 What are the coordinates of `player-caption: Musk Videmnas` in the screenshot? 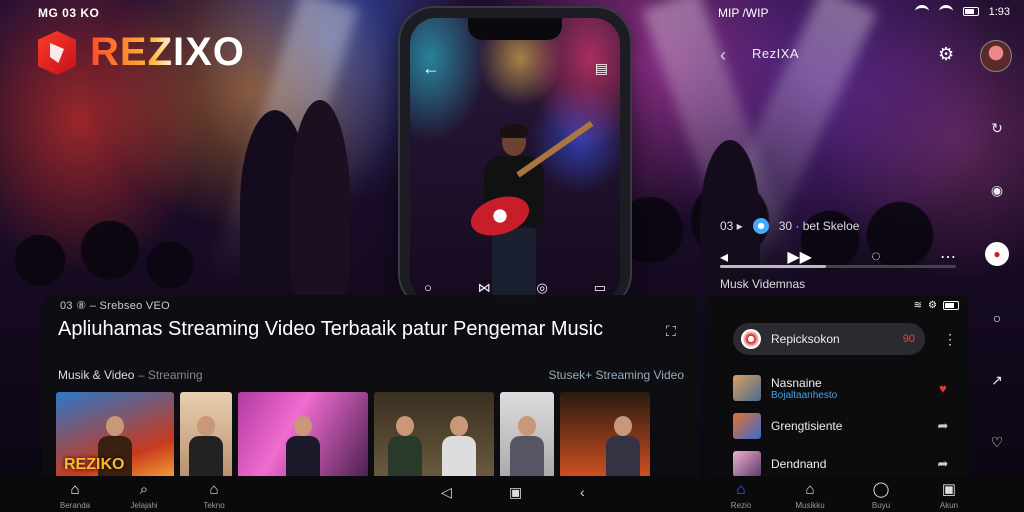 It's located at (763, 284).